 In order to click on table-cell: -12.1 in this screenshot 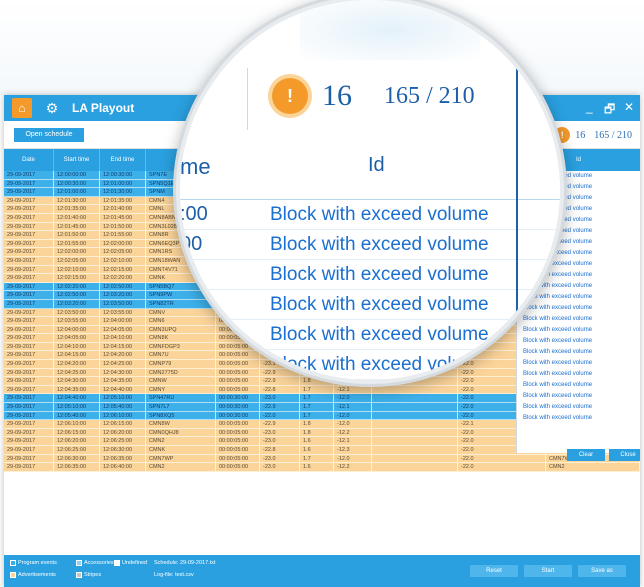, I will do `click(353, 389)`.